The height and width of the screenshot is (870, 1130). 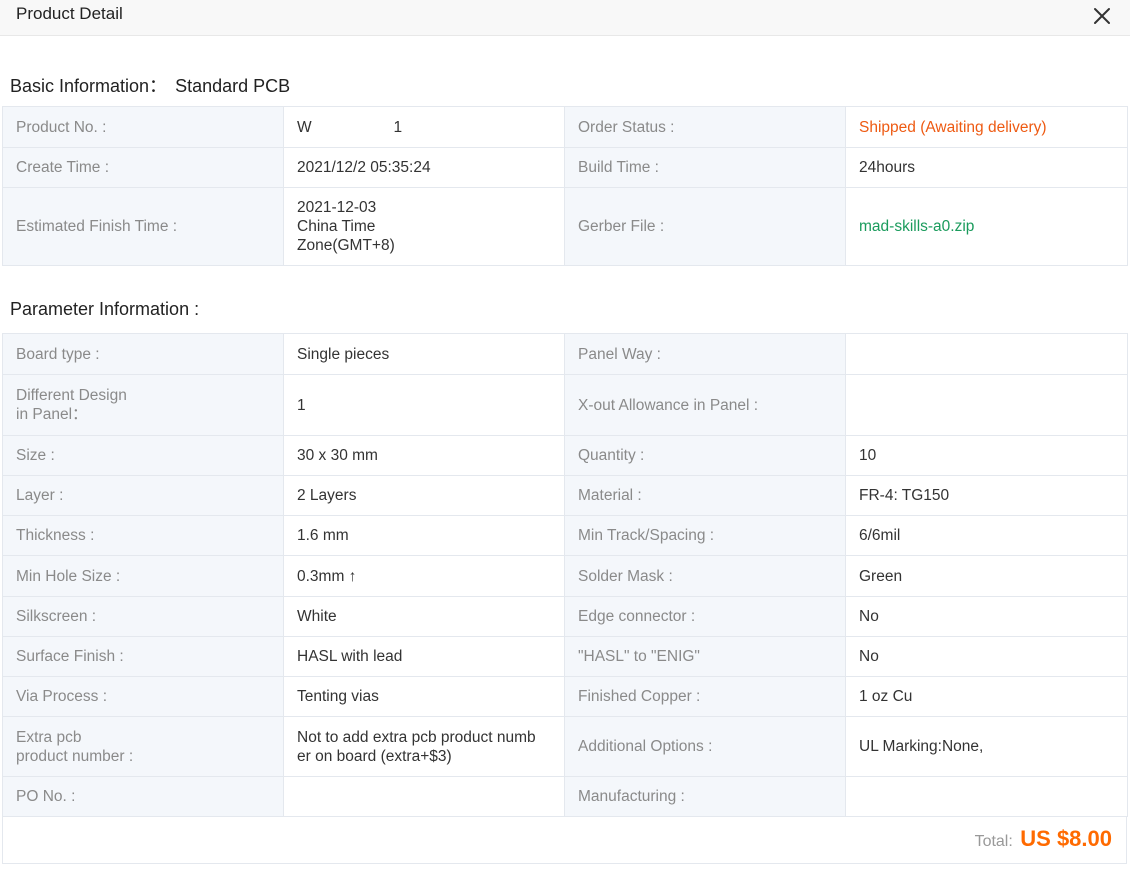 What do you see at coordinates (424, 656) in the screenshot?
I see `surface-finish-value: HASL with lead` at bounding box center [424, 656].